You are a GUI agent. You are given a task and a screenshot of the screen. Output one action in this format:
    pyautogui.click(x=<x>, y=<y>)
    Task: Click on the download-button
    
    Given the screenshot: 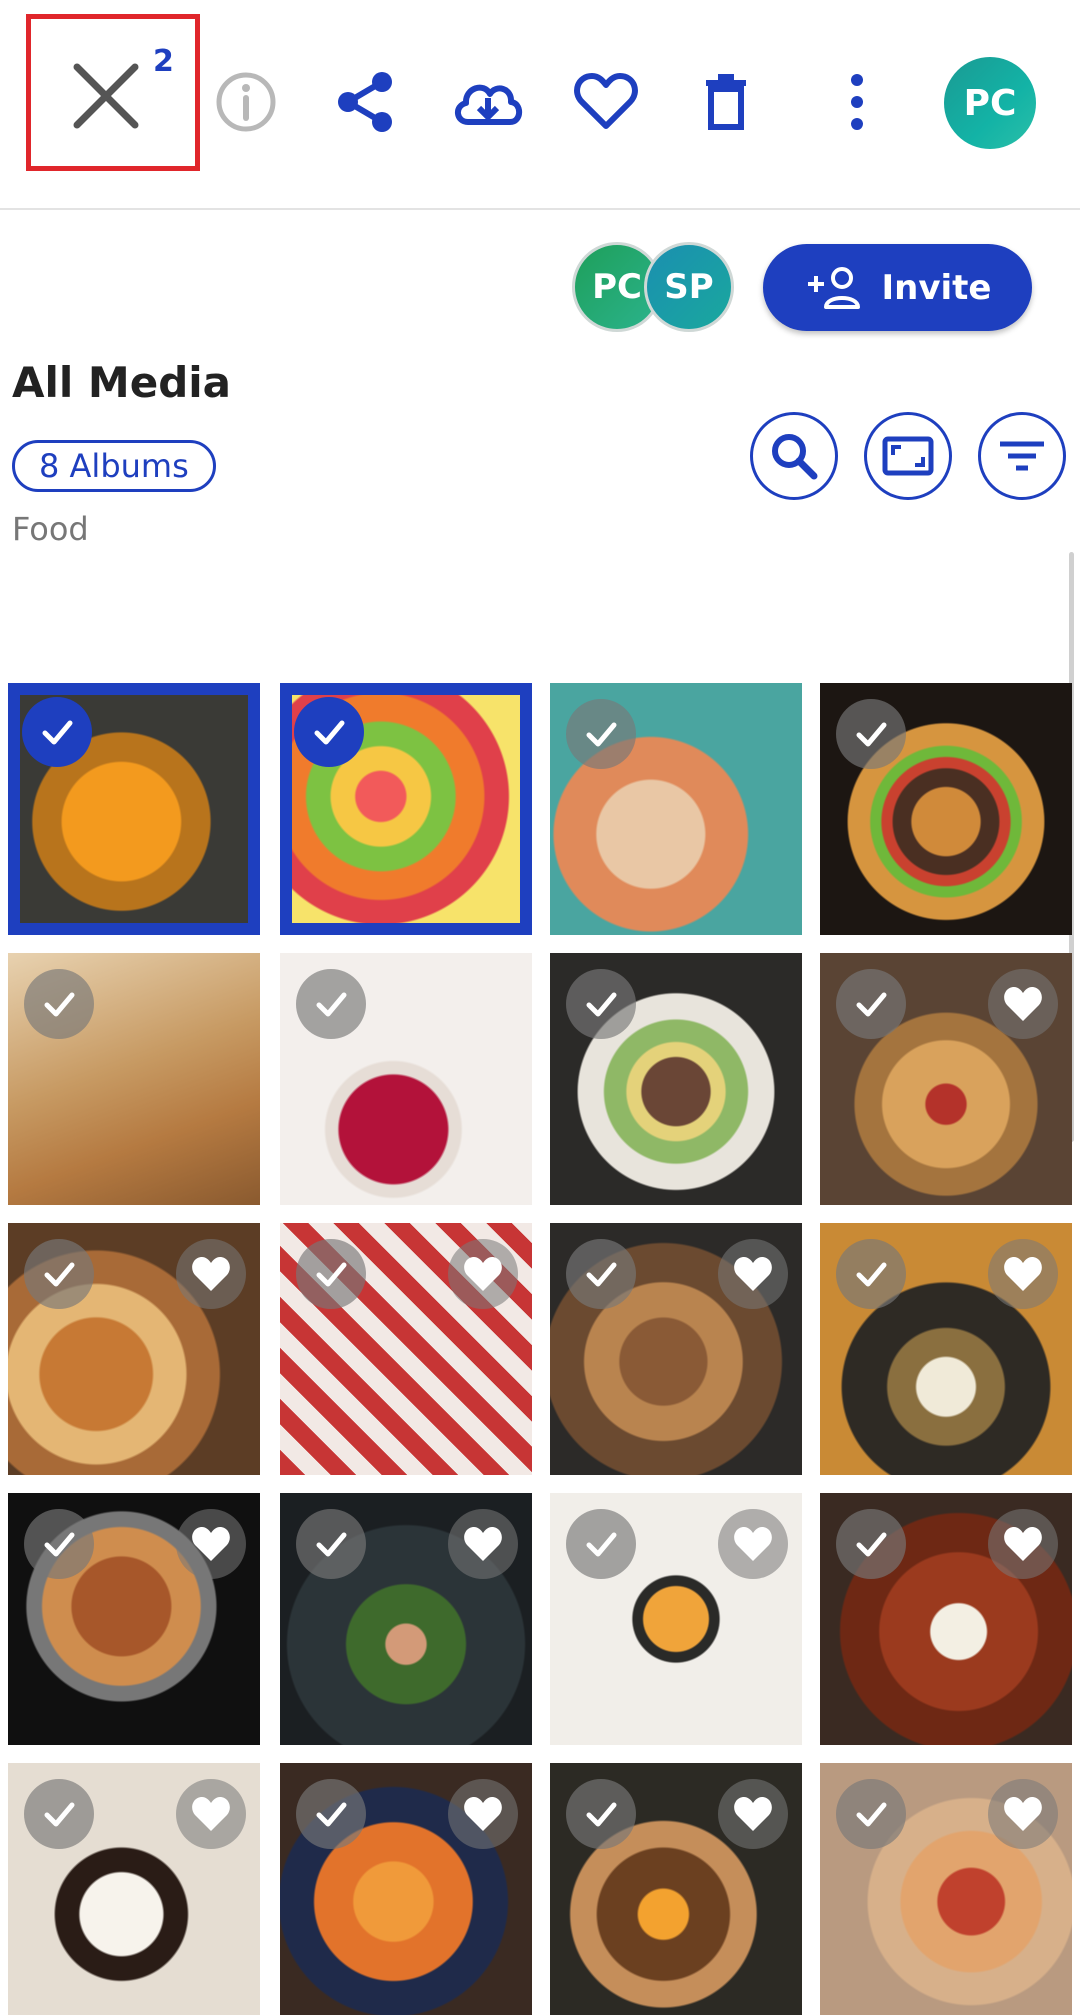 What is the action you would take?
    pyautogui.click(x=488, y=102)
    